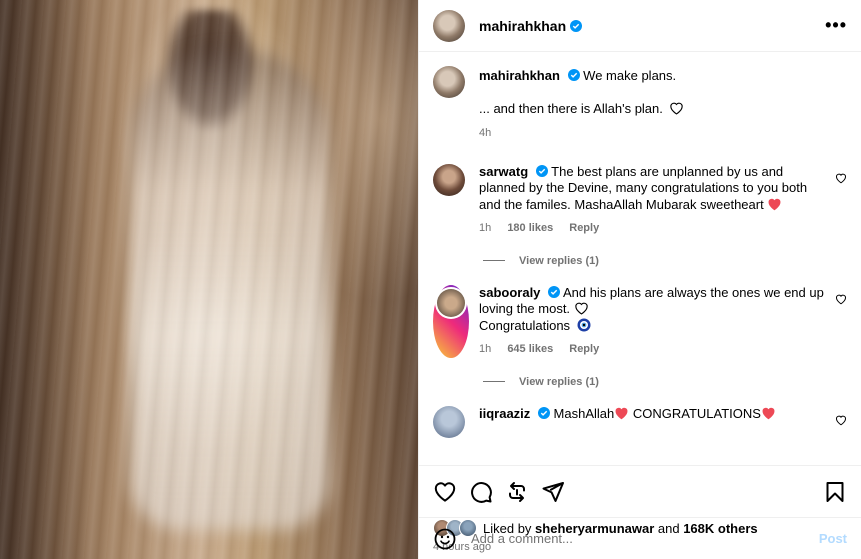 The height and width of the screenshot is (559, 861). I want to click on story-ring, so click(451, 321).